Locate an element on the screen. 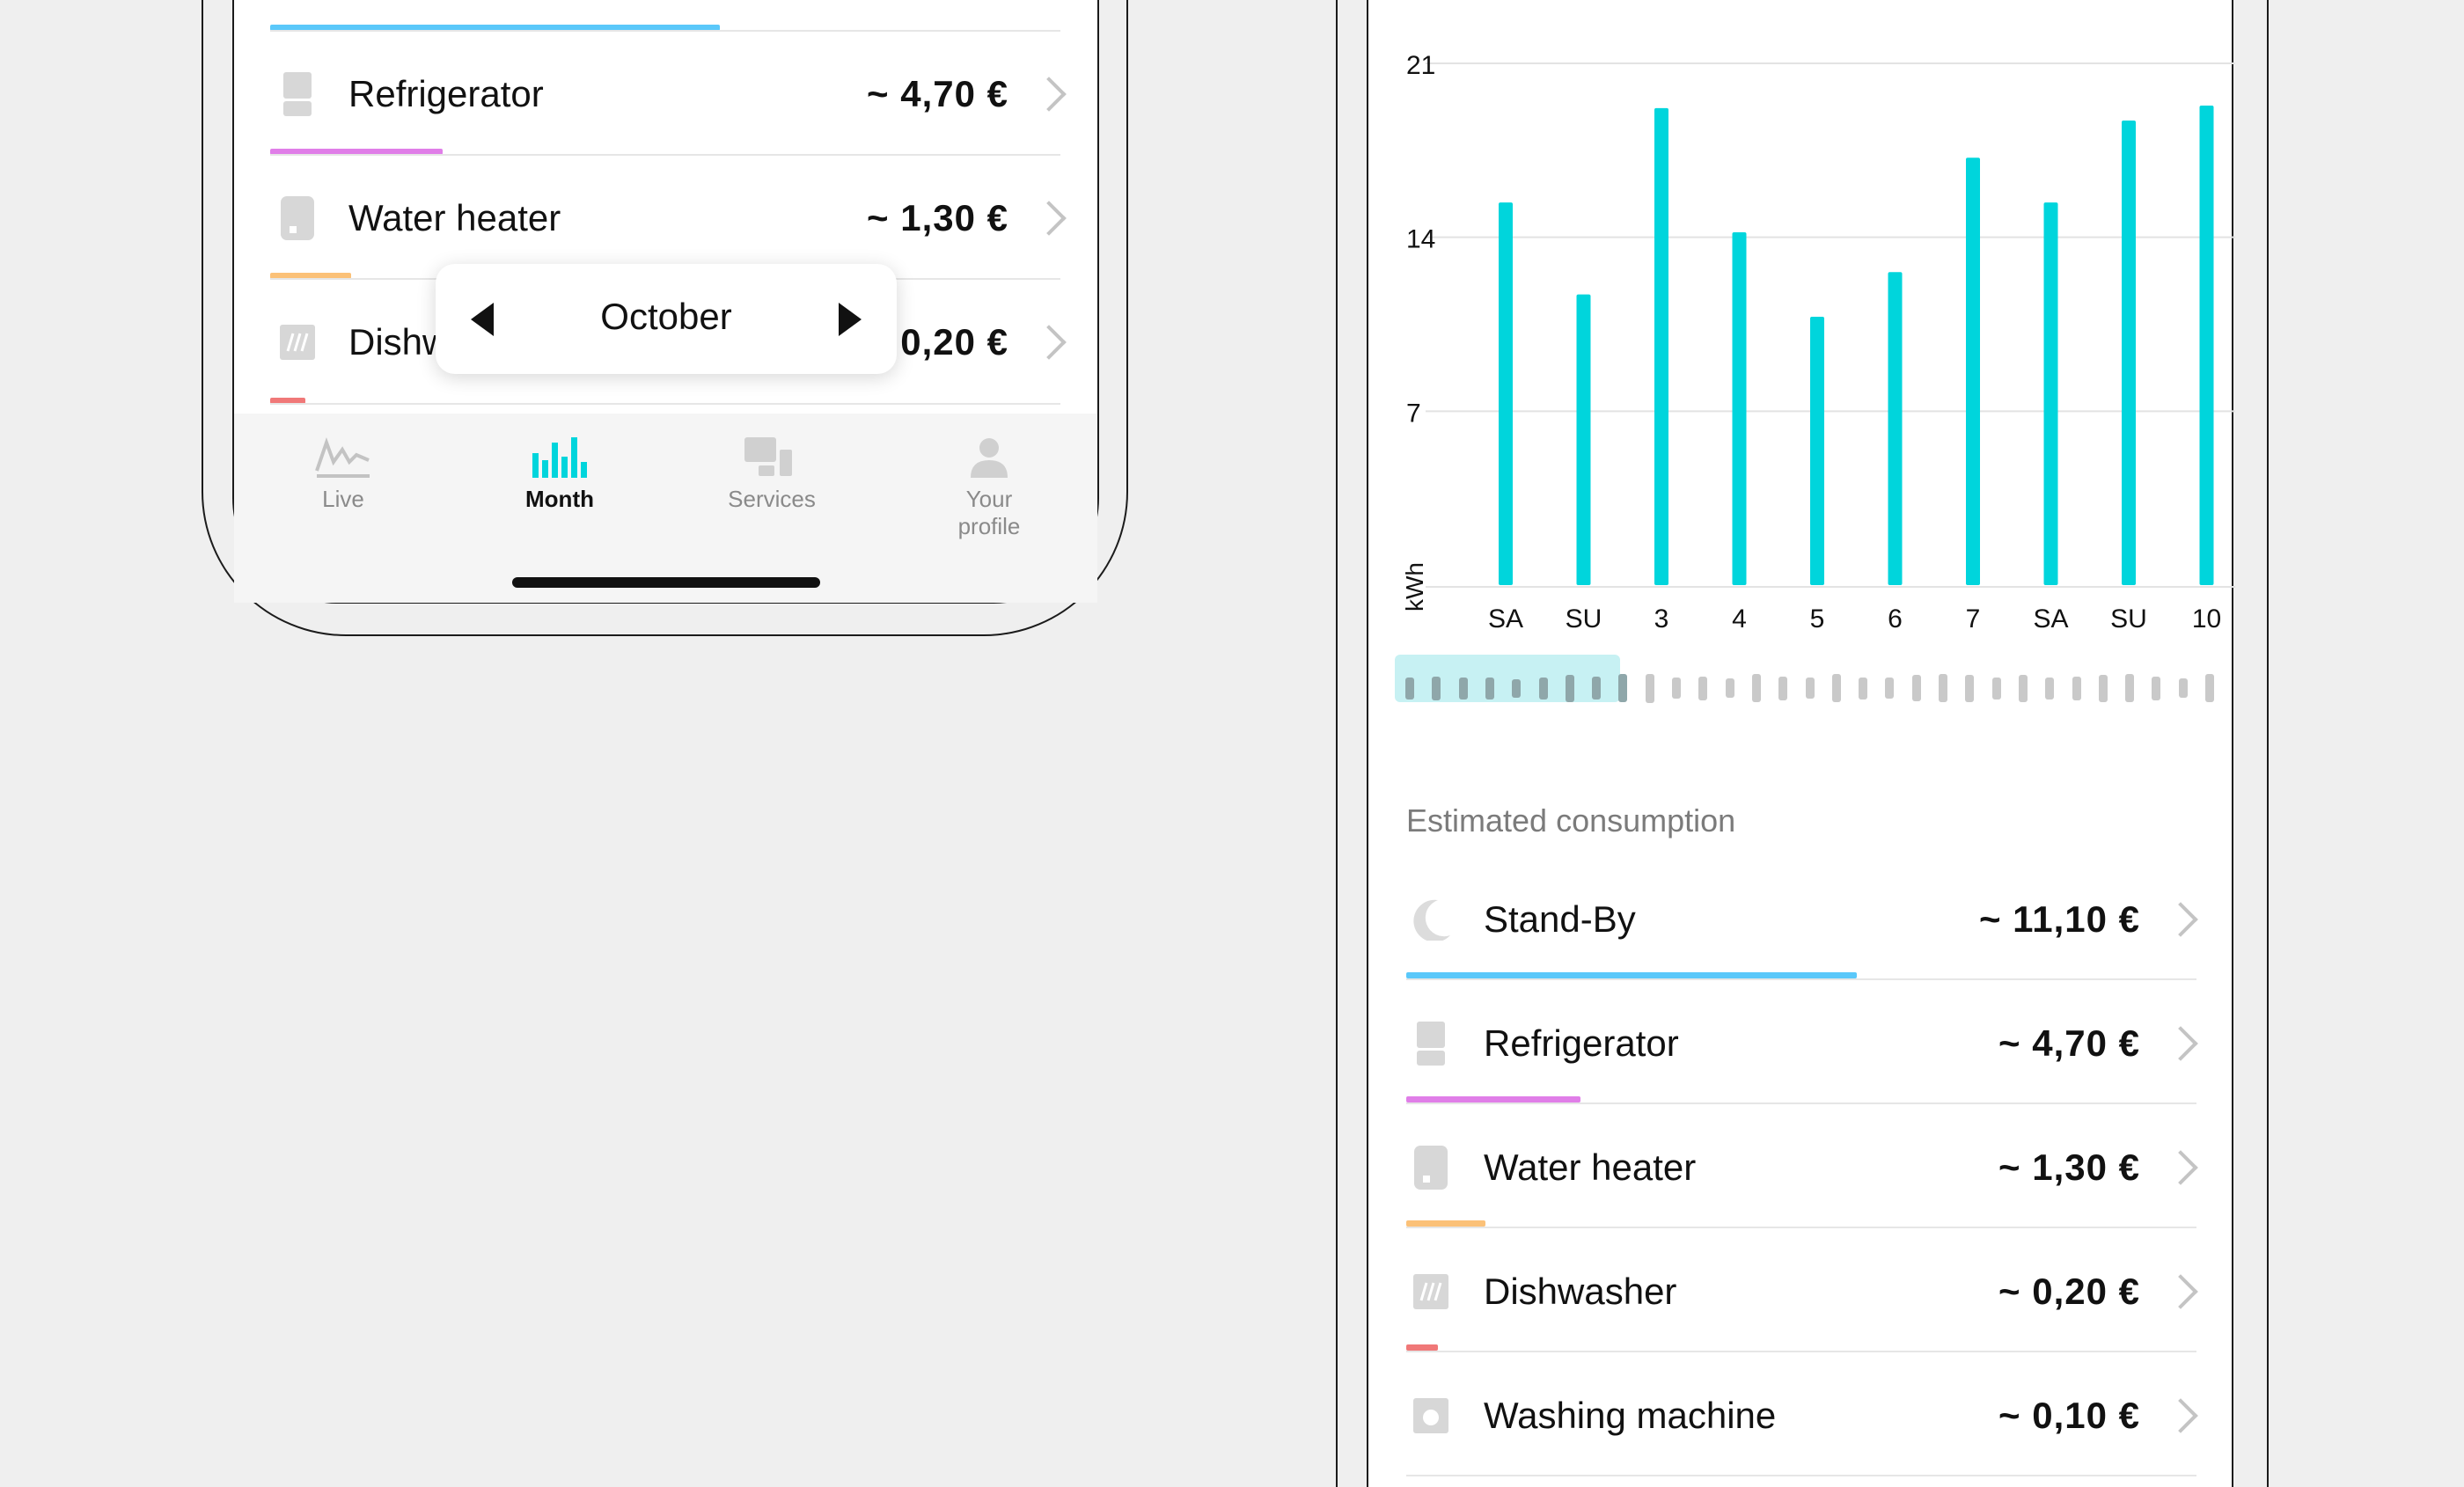  tab-label-line2: profile is located at coordinates (989, 526).